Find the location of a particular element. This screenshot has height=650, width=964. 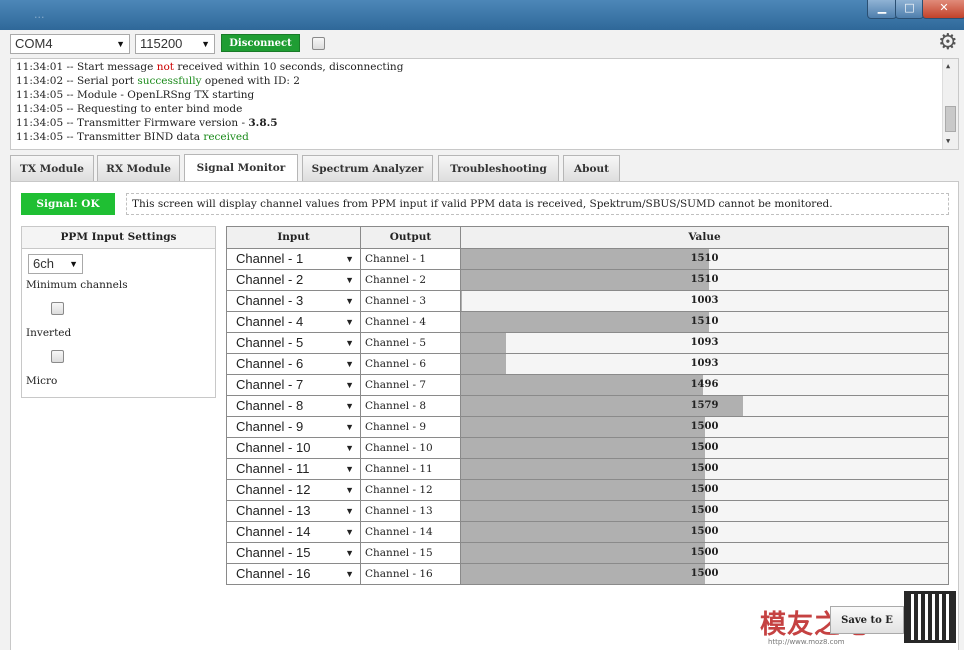

tab-troubleshooting: Troubleshooting is located at coordinates (498, 168).